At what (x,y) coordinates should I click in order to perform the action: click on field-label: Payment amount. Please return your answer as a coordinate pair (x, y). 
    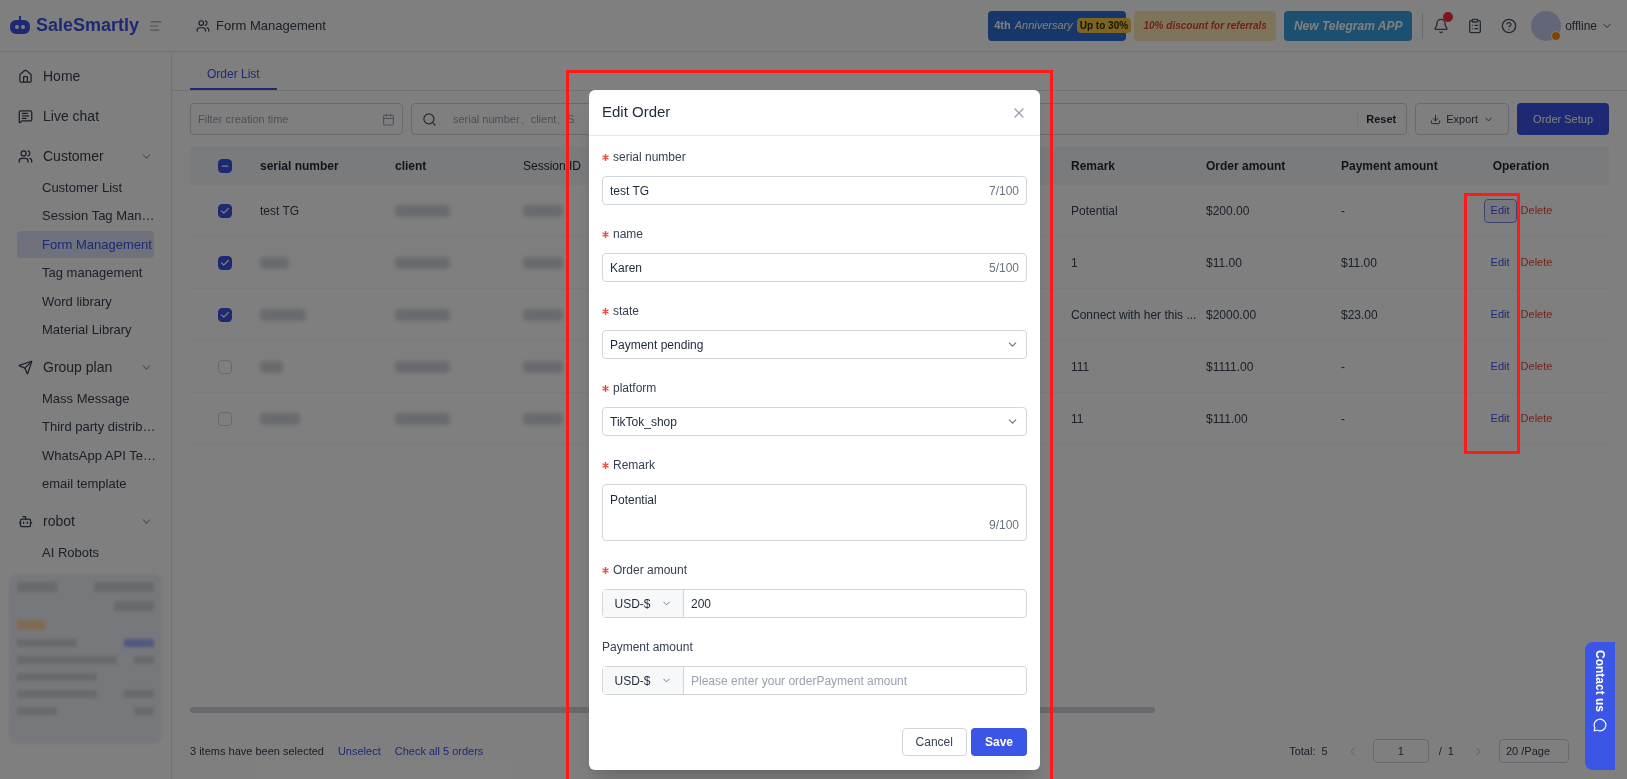
    Looking at the image, I should click on (647, 647).